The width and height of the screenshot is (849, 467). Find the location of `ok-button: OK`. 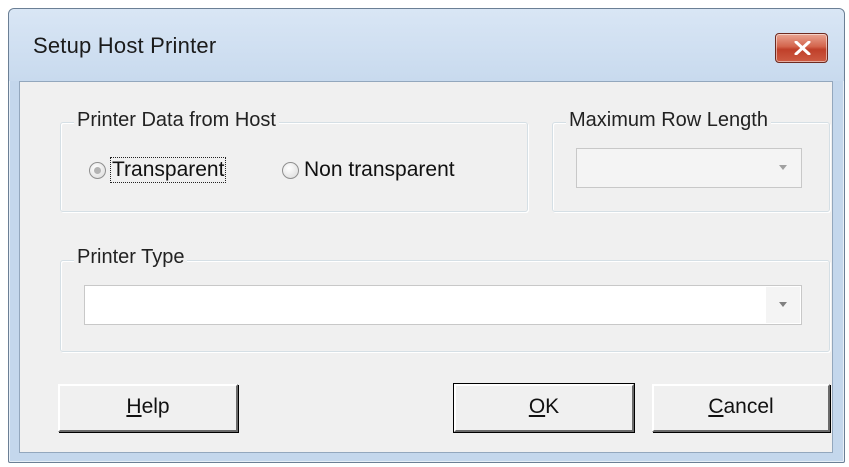

ok-button: OK is located at coordinates (544, 408).